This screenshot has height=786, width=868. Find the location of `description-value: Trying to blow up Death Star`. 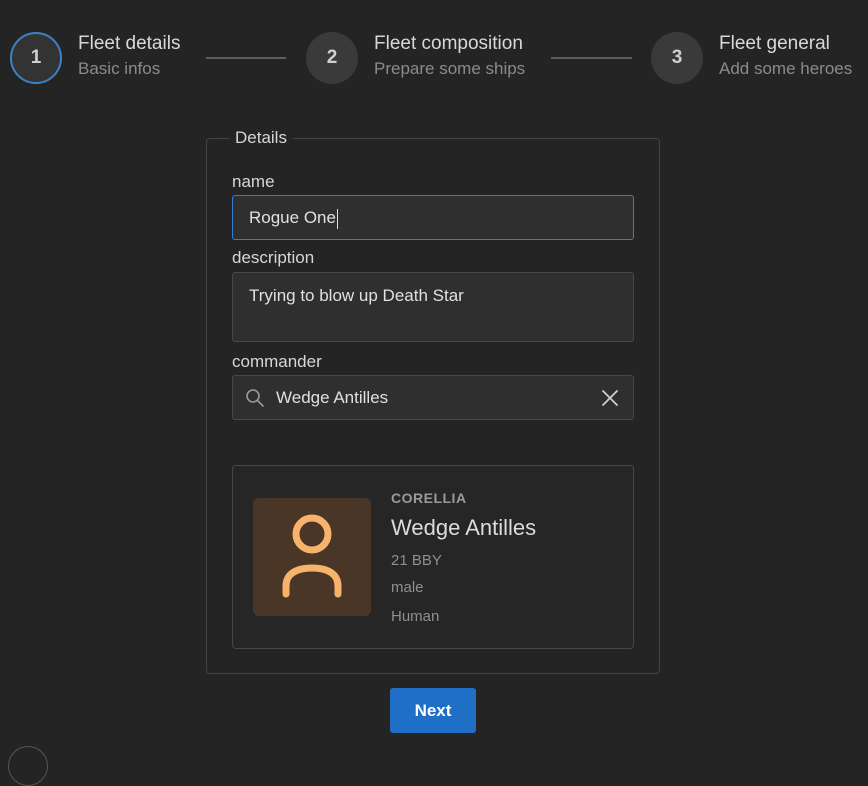

description-value: Trying to blow up Death Star is located at coordinates (356, 295).